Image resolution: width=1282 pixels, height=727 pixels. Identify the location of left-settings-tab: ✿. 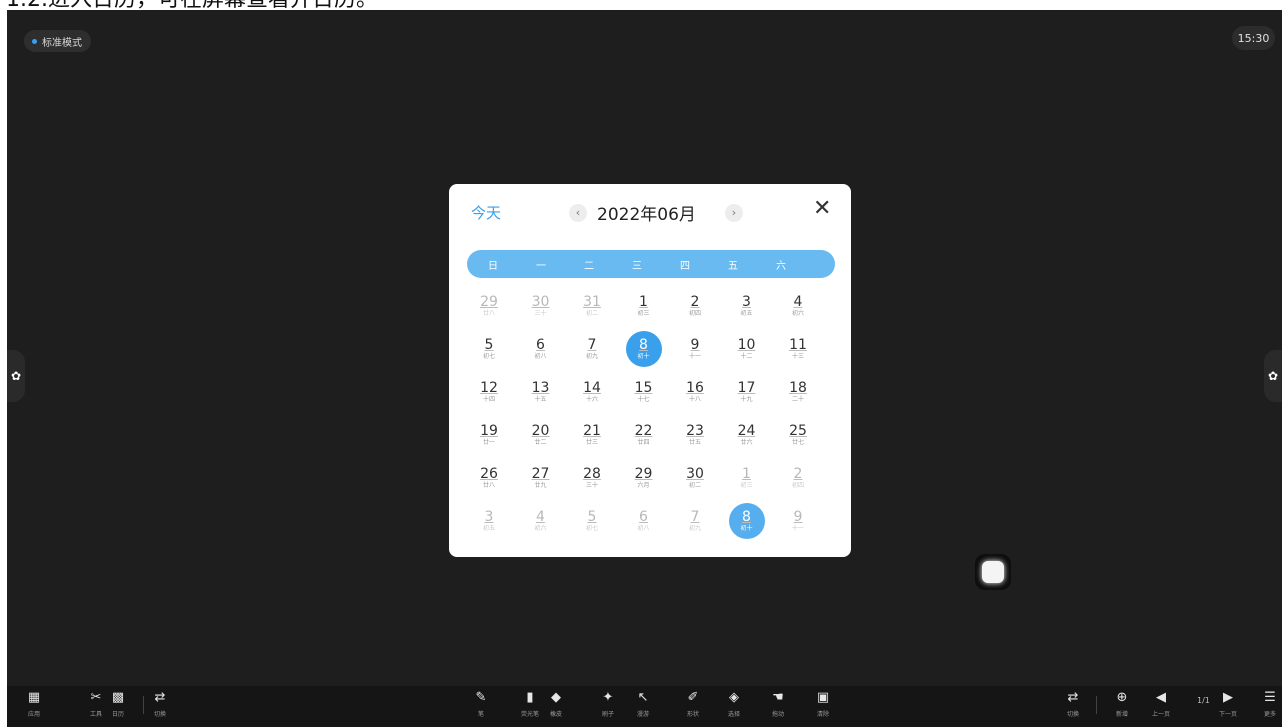
(16, 376).